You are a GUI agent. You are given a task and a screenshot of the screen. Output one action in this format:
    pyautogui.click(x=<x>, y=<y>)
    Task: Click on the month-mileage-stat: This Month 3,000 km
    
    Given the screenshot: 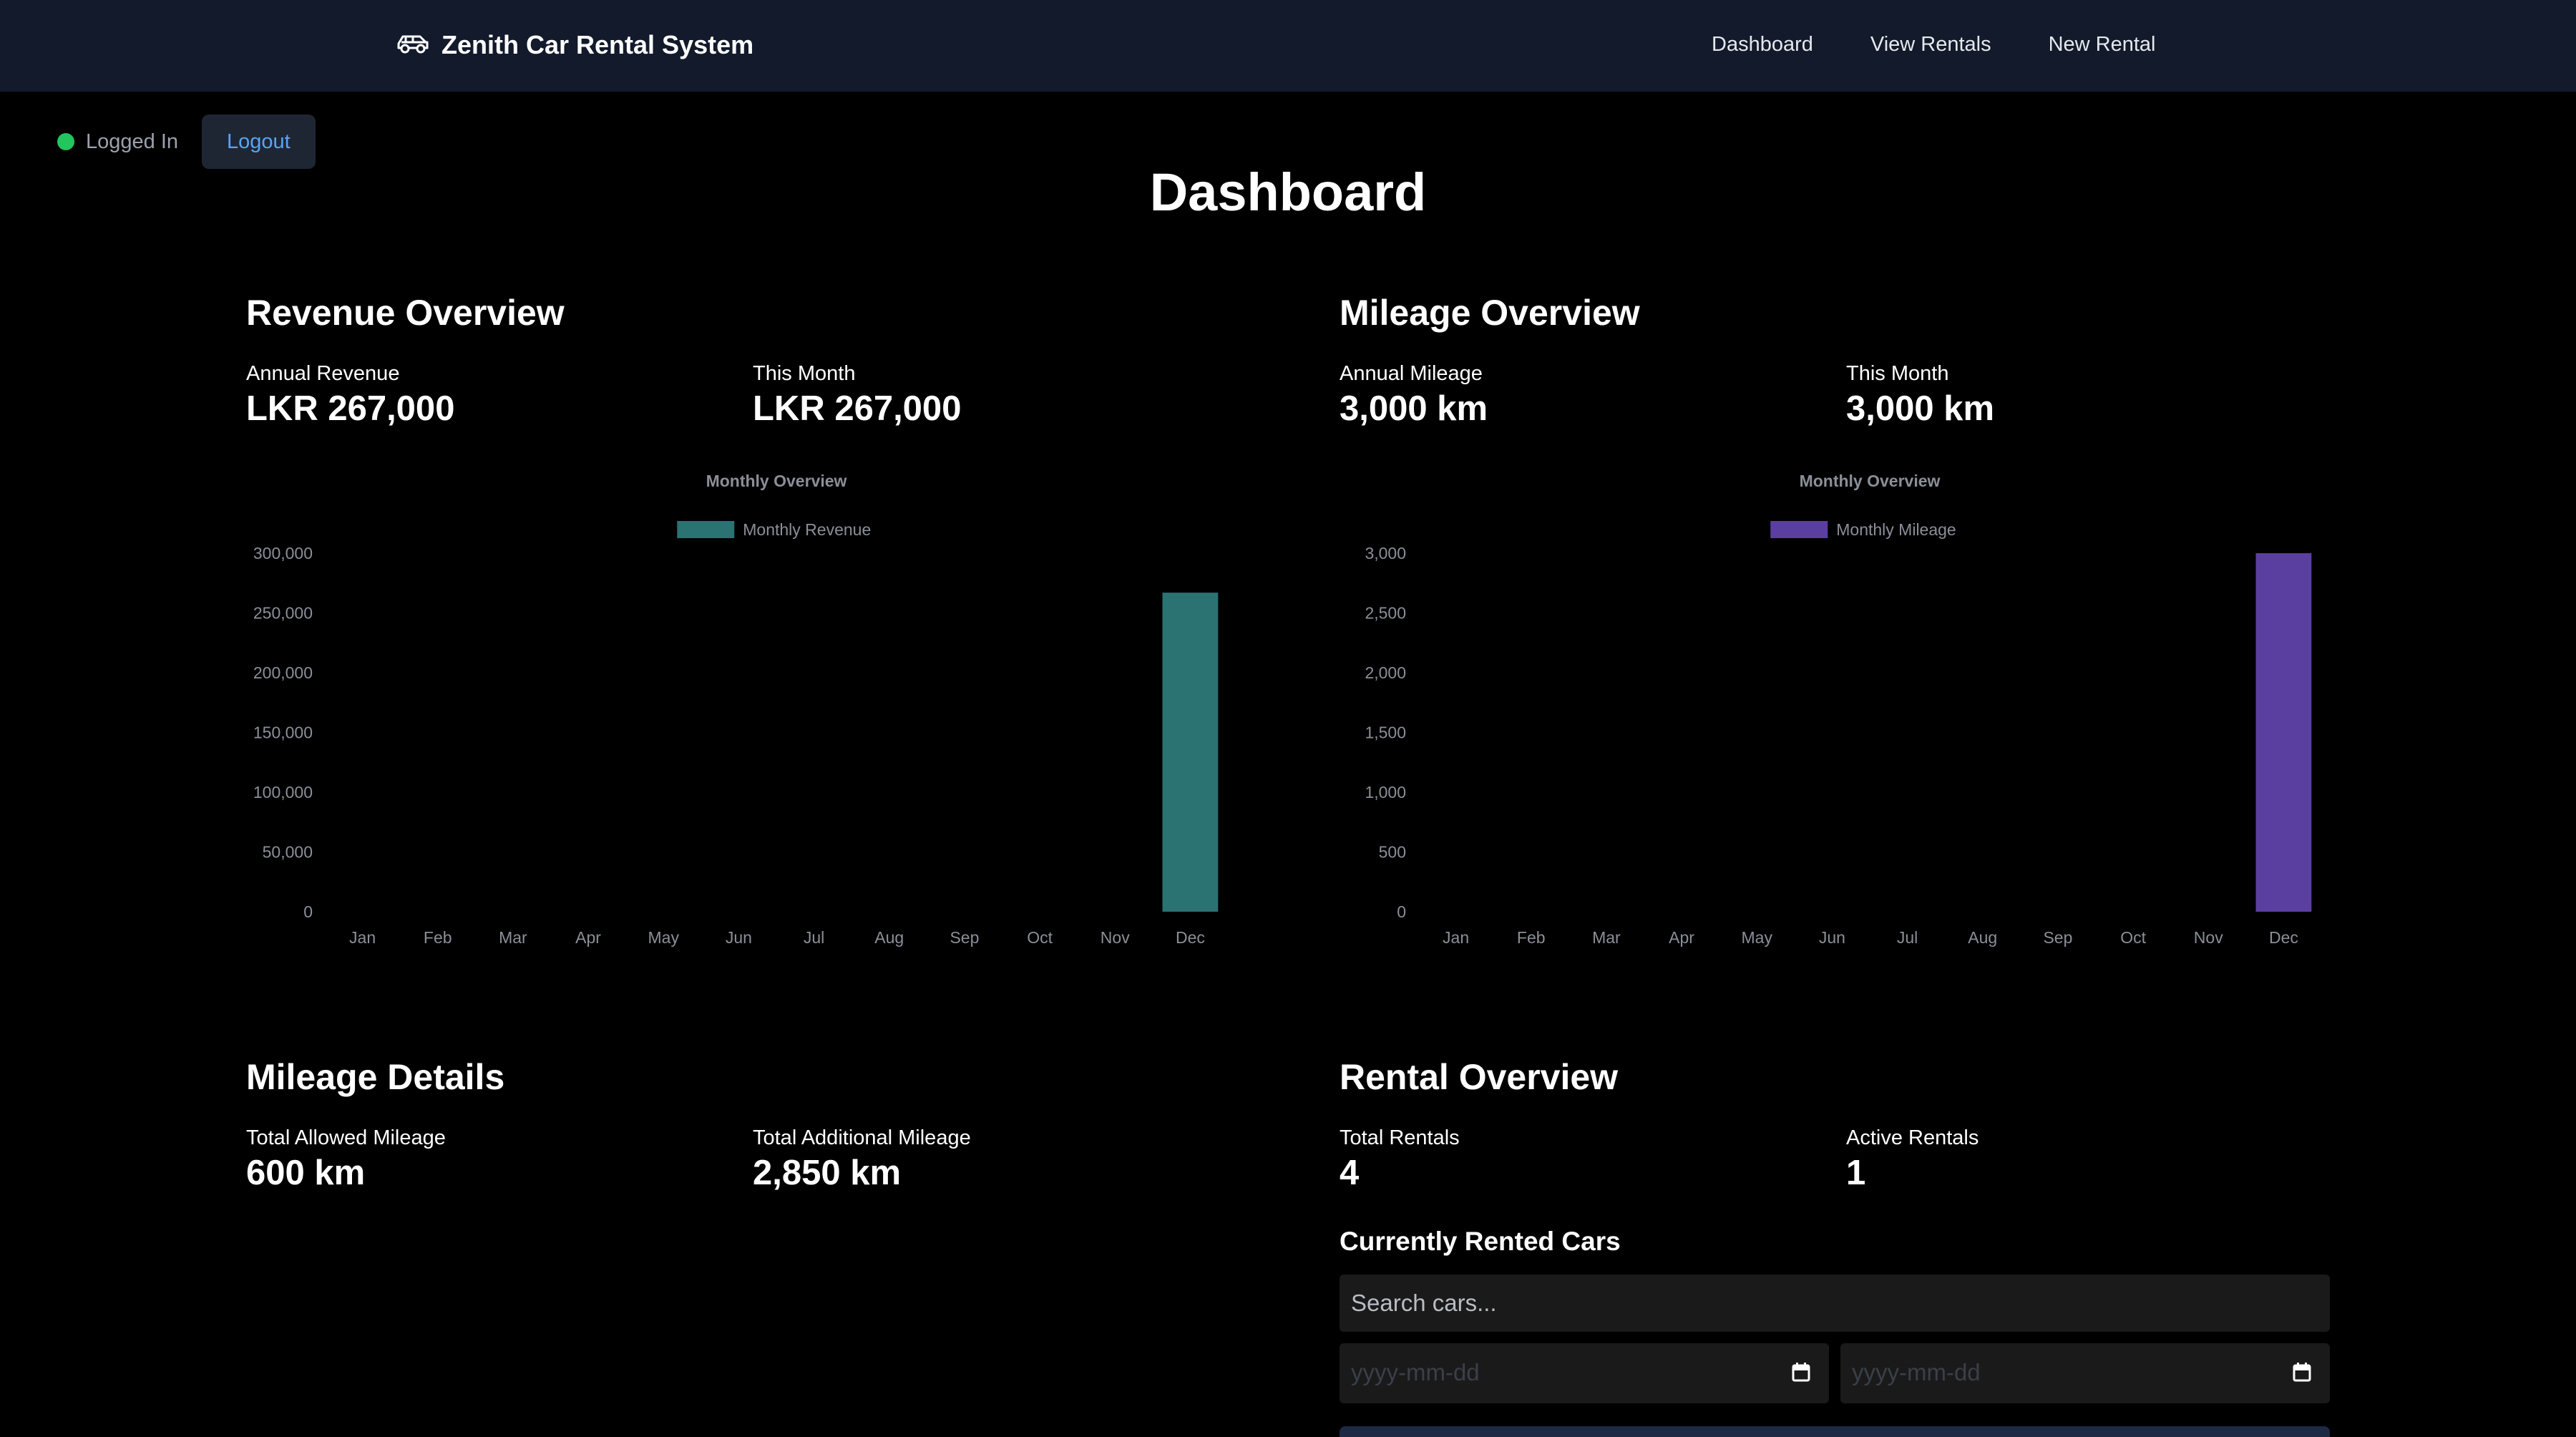 What is the action you would take?
    pyautogui.click(x=1920, y=395)
    